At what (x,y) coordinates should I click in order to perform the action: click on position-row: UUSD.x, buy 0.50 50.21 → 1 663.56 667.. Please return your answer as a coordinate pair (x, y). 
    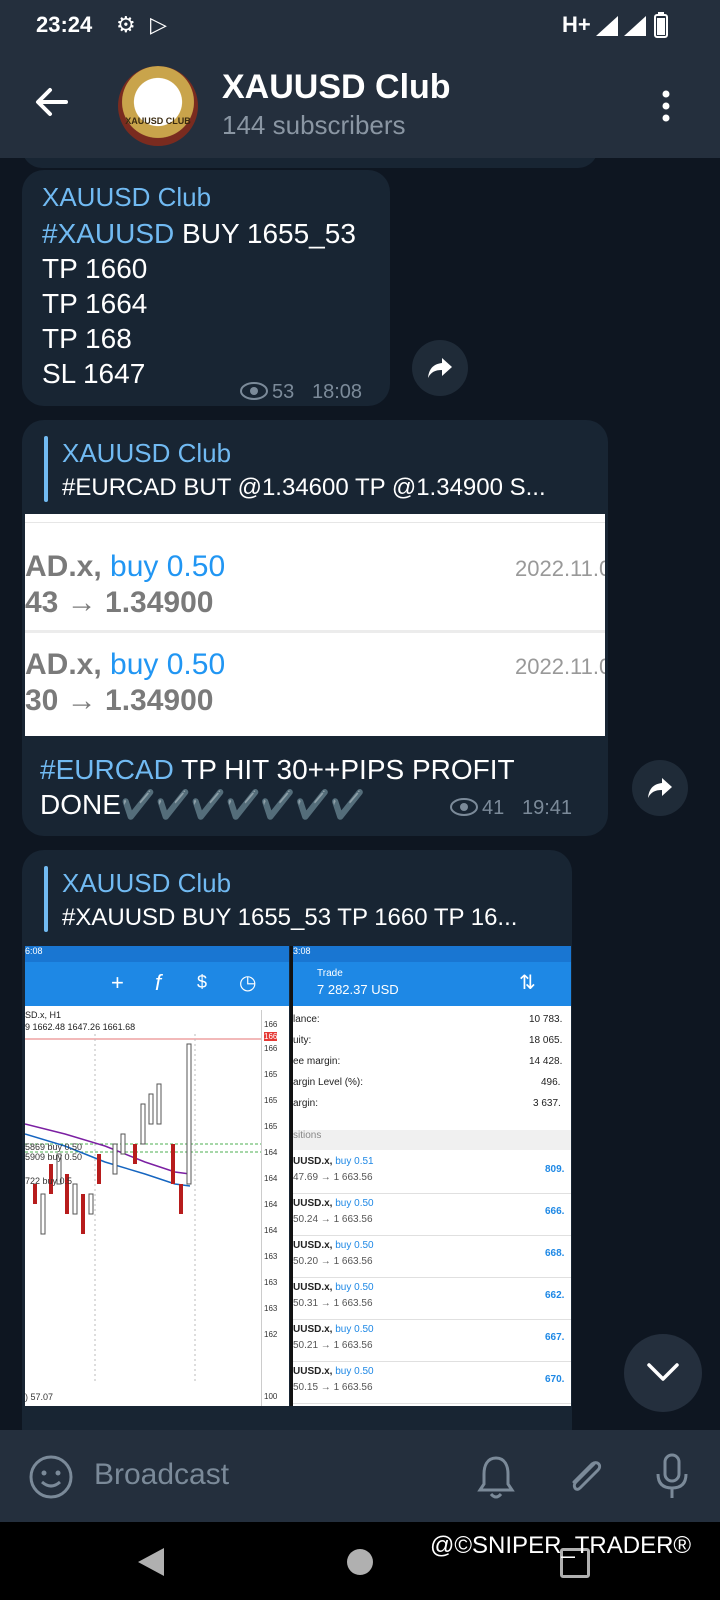
    Looking at the image, I should click on (432, 1341).